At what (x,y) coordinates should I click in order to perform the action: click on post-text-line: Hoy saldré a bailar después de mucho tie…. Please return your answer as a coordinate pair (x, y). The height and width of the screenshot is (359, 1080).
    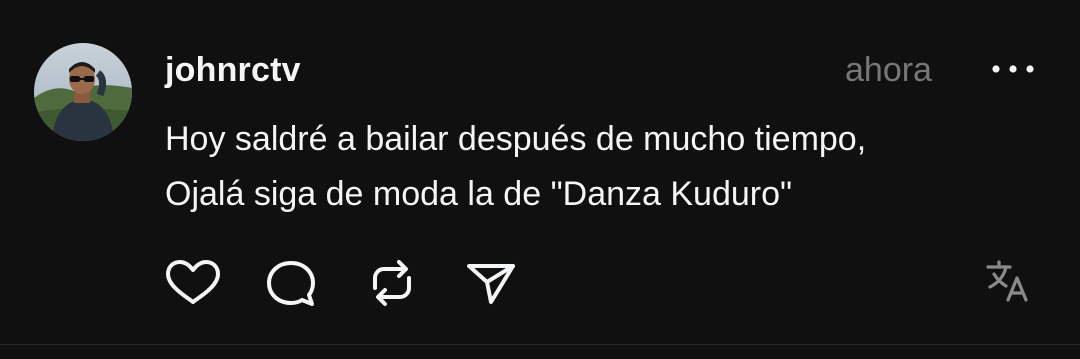
    Looking at the image, I should click on (516, 139).